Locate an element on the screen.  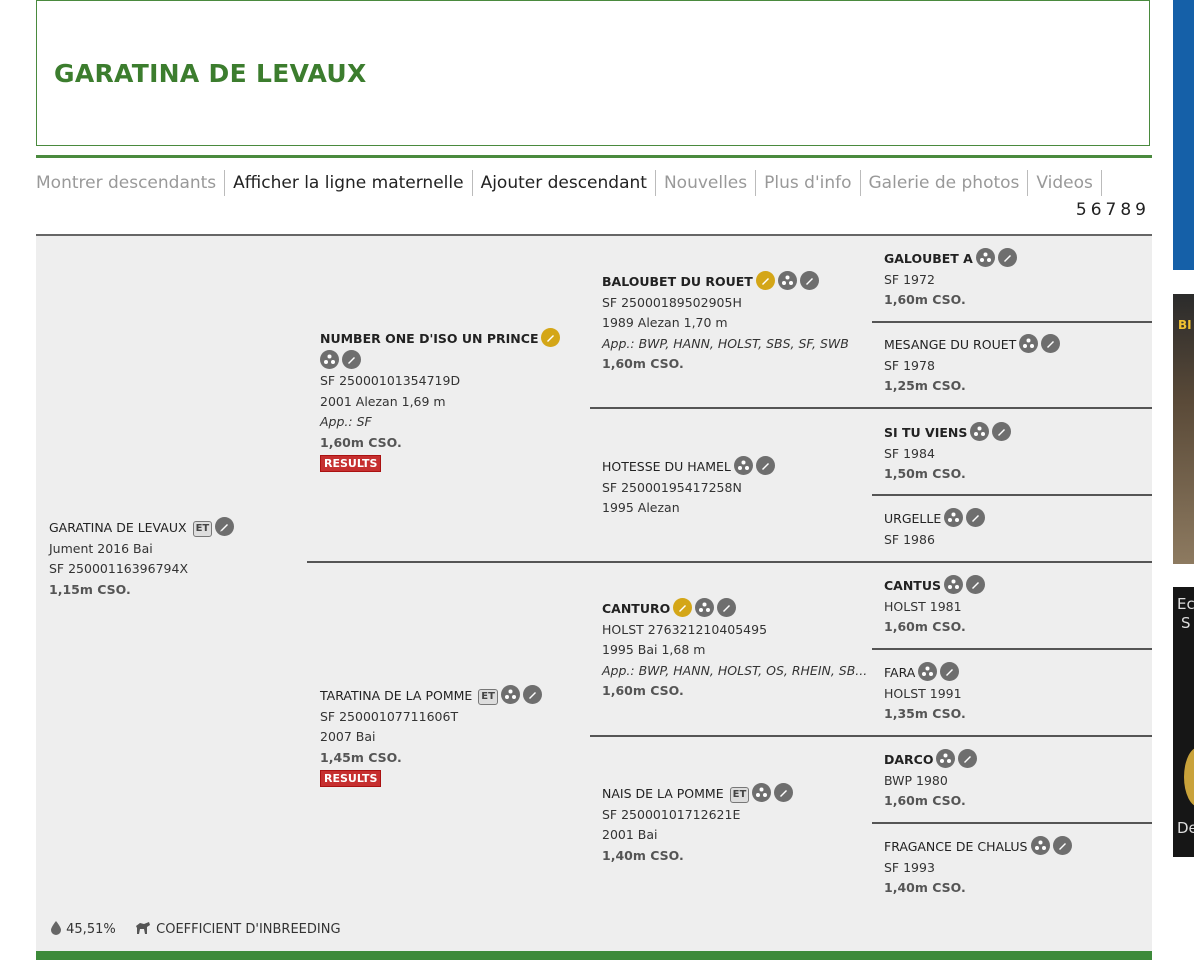
ancestor-cell-2: MESANGE DU ROUET SF 1978 1,25m CSO. is located at coordinates (972, 365).